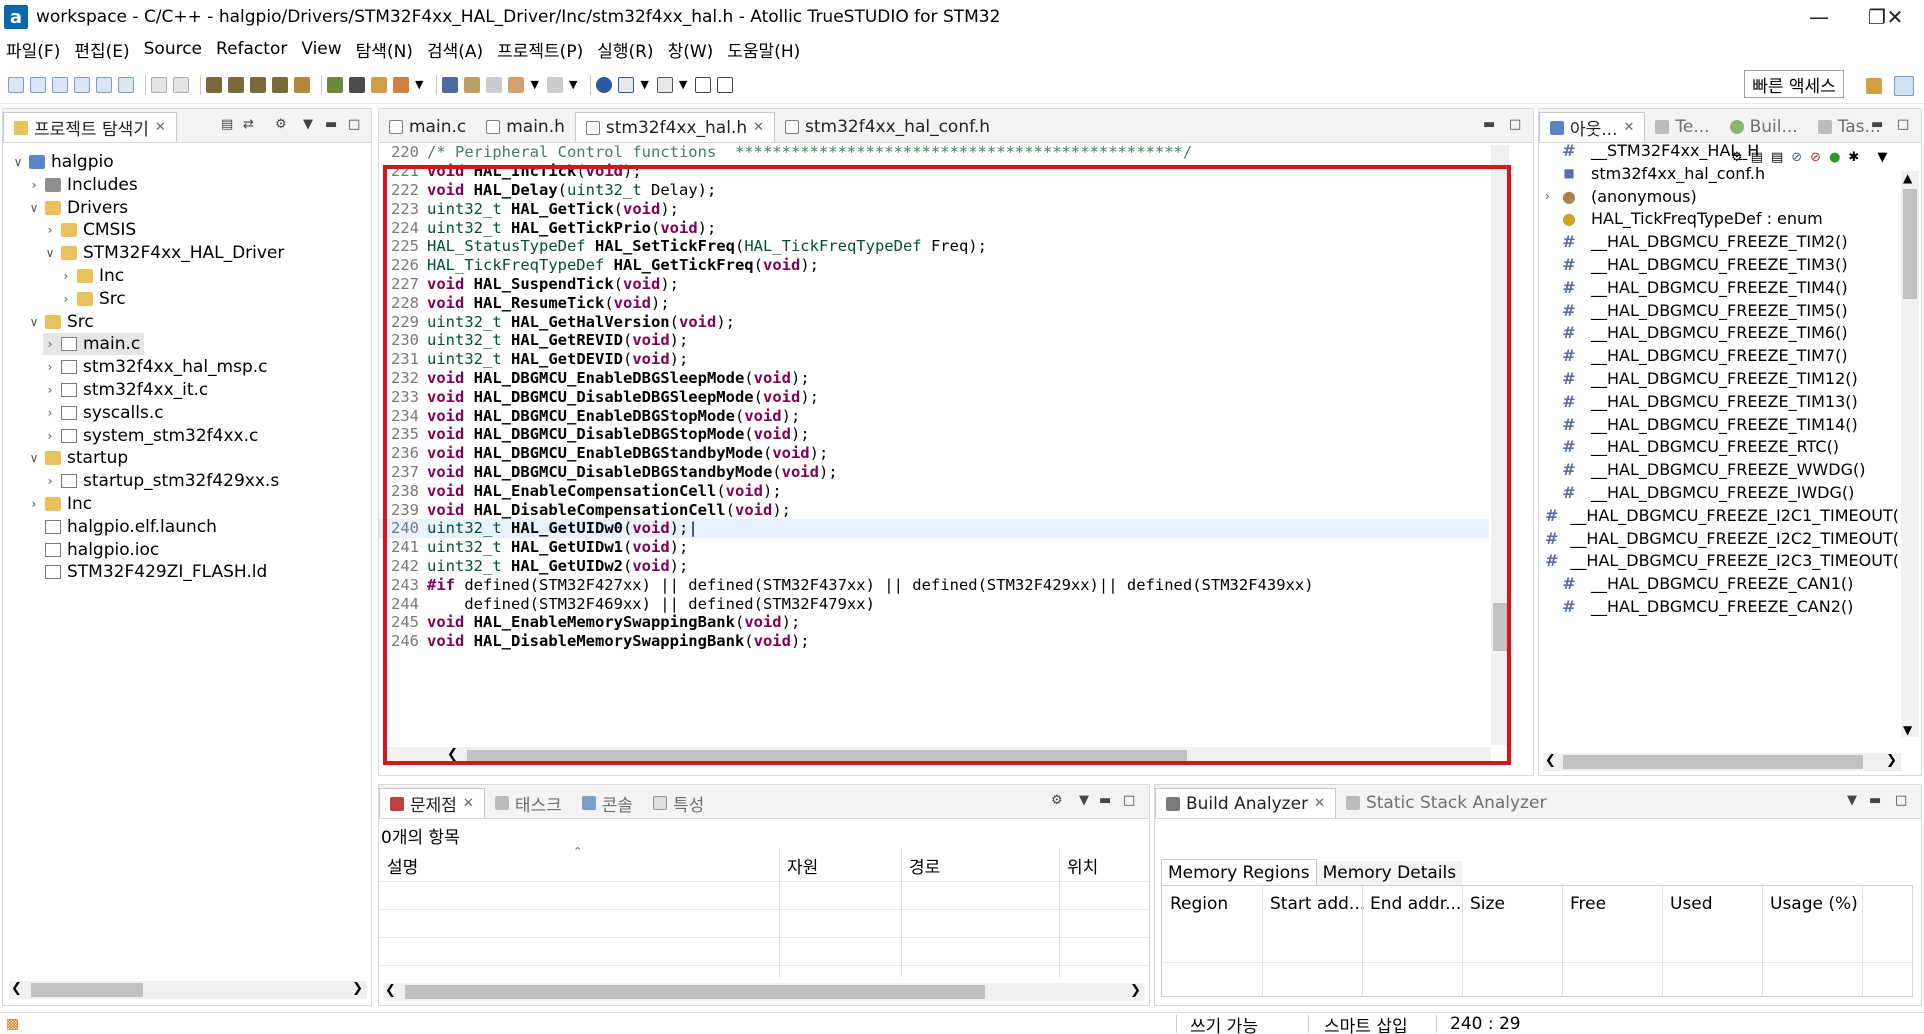 The image size is (1924, 1034). What do you see at coordinates (402, 865) in the screenshot?
I see `column-description: 설명` at bounding box center [402, 865].